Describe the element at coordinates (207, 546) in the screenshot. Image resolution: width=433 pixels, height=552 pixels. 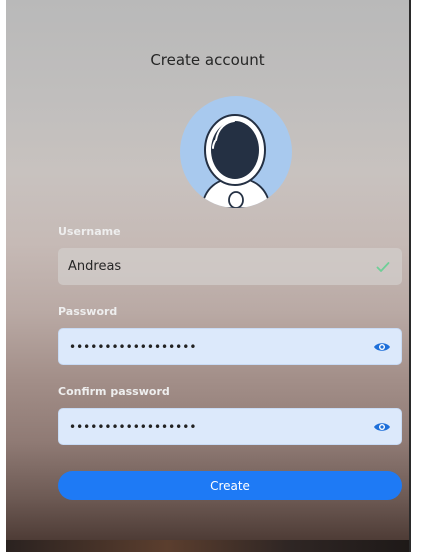
I see `background-landscape-strip` at that location.